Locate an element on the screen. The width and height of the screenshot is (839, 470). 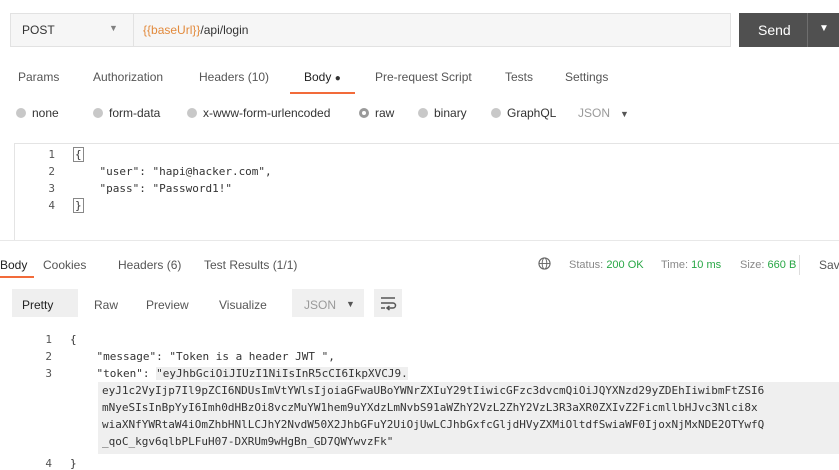
method-label: POST is located at coordinates (38, 30).